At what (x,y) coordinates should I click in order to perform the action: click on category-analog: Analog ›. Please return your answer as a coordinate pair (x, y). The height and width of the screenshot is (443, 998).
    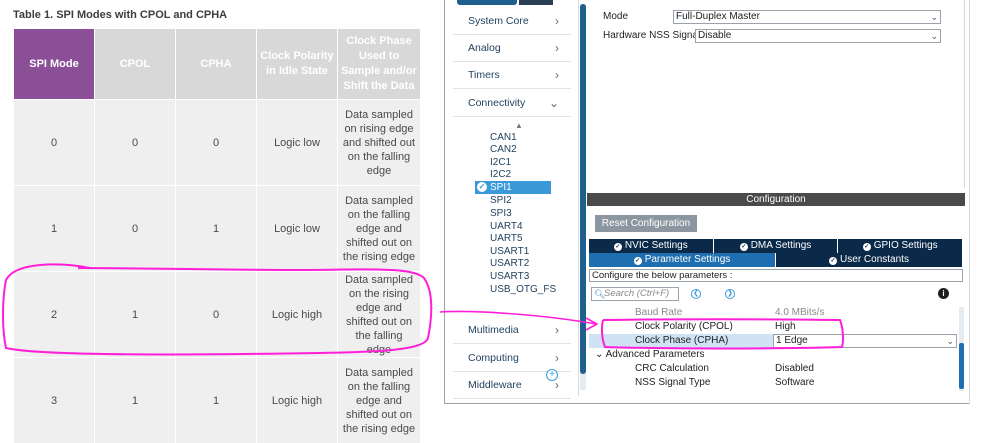
    Looking at the image, I should click on (512, 48).